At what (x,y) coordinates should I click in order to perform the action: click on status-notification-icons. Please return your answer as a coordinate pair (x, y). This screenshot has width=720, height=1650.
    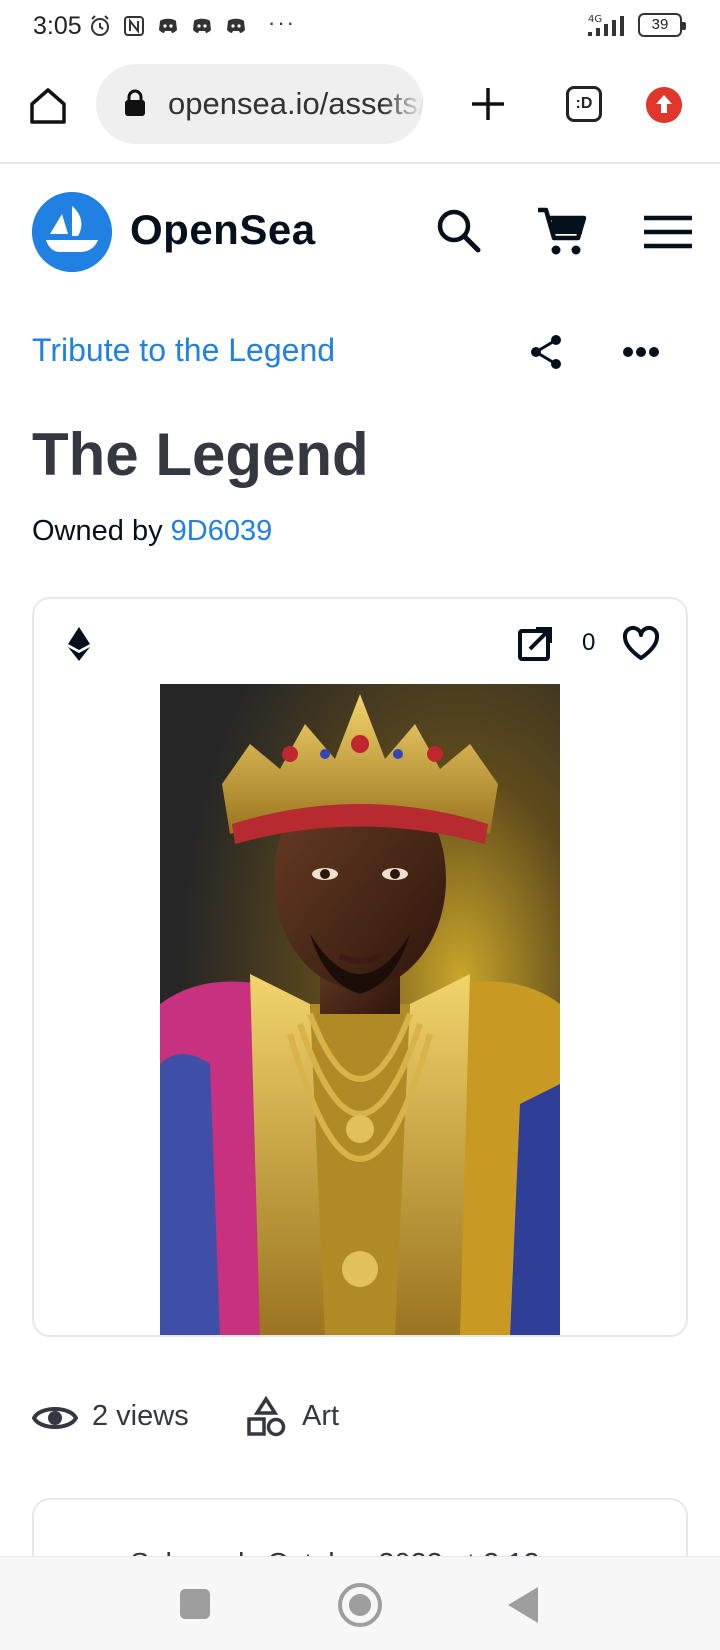
    Looking at the image, I should click on (168, 26).